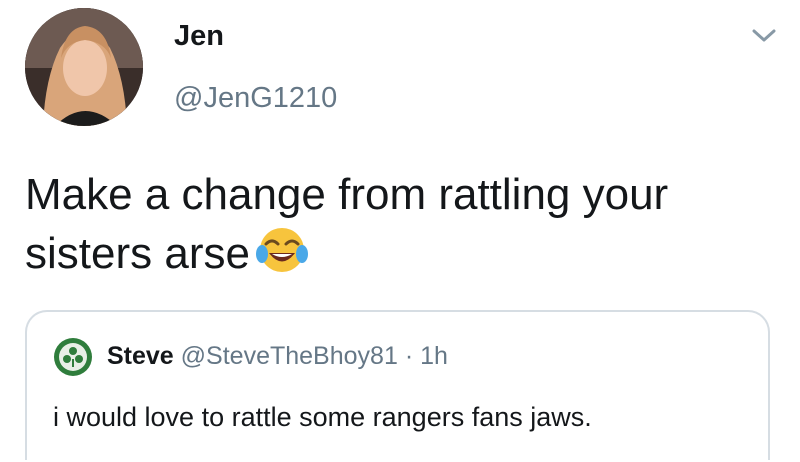 This screenshot has width=800, height=462. What do you see at coordinates (255, 98) in the screenshot?
I see `author-handle: @JenG1210` at bounding box center [255, 98].